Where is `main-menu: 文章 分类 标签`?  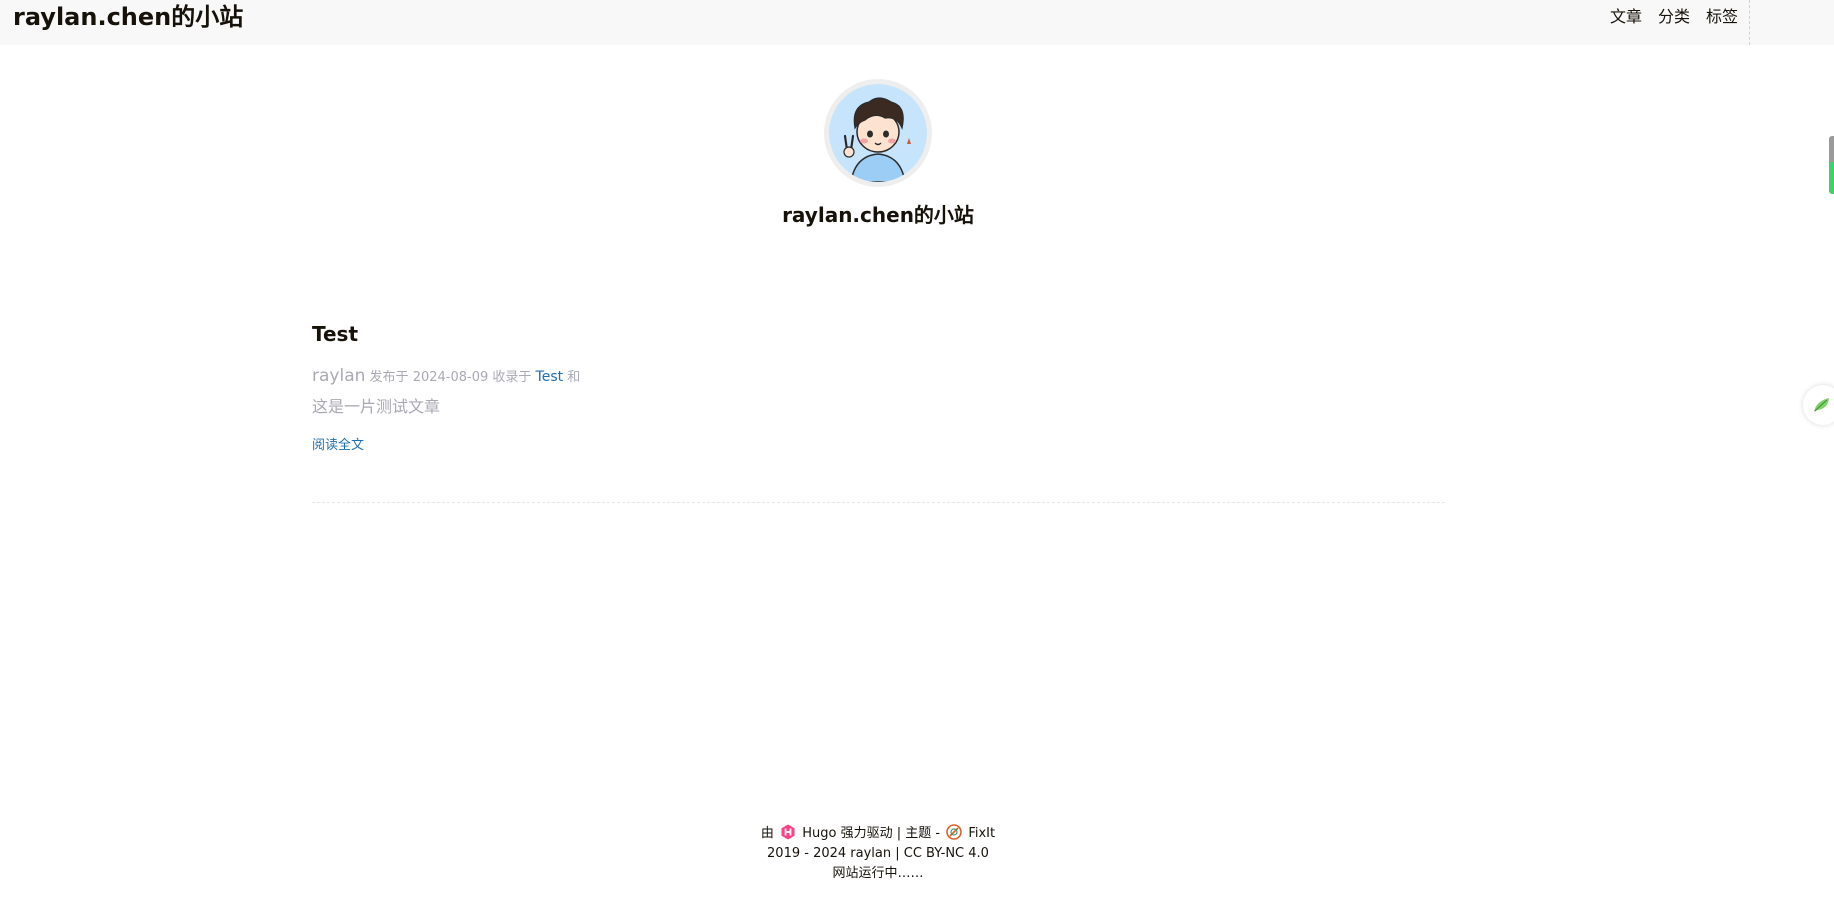 main-menu: 文章 分类 标签 is located at coordinates (1674, 17).